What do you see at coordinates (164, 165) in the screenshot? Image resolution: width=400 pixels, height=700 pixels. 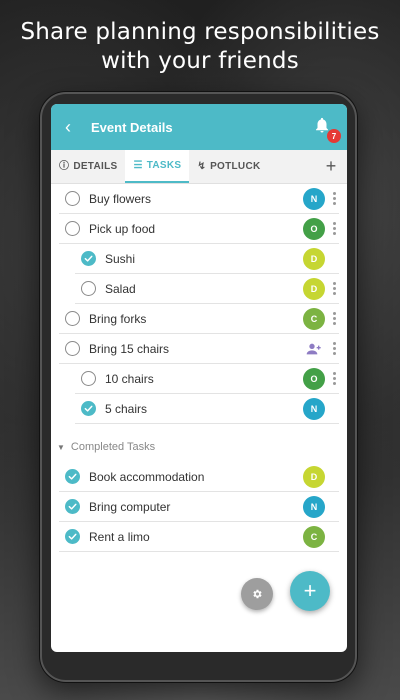 I see `tab-label: TASKS` at bounding box center [164, 165].